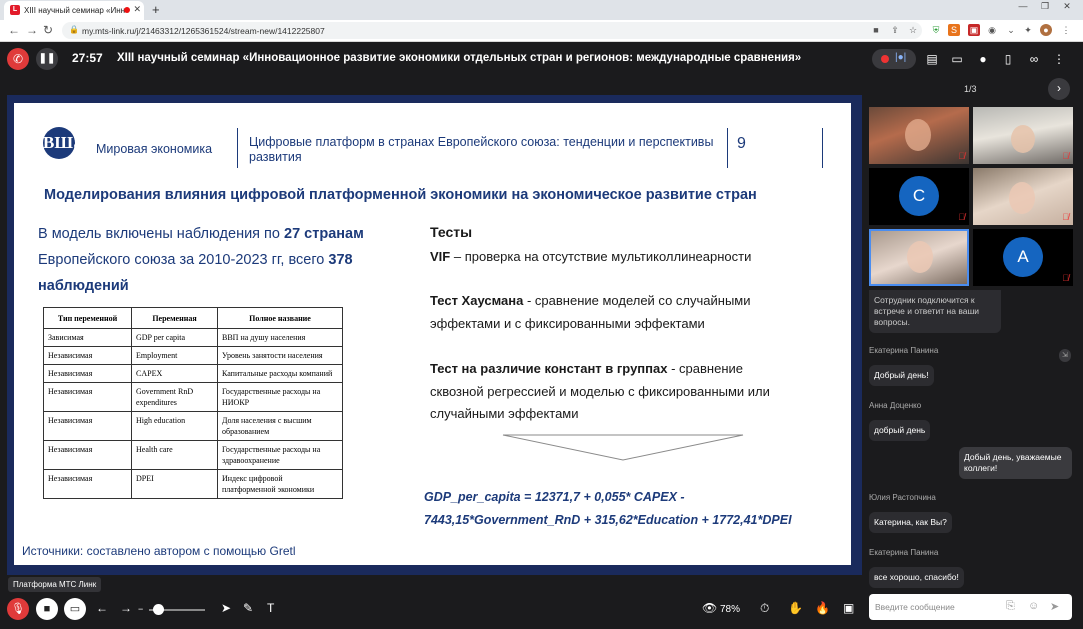  What do you see at coordinates (280, 337) in the screenshot?
I see `table-cell: ВВП на душу населения` at bounding box center [280, 337].